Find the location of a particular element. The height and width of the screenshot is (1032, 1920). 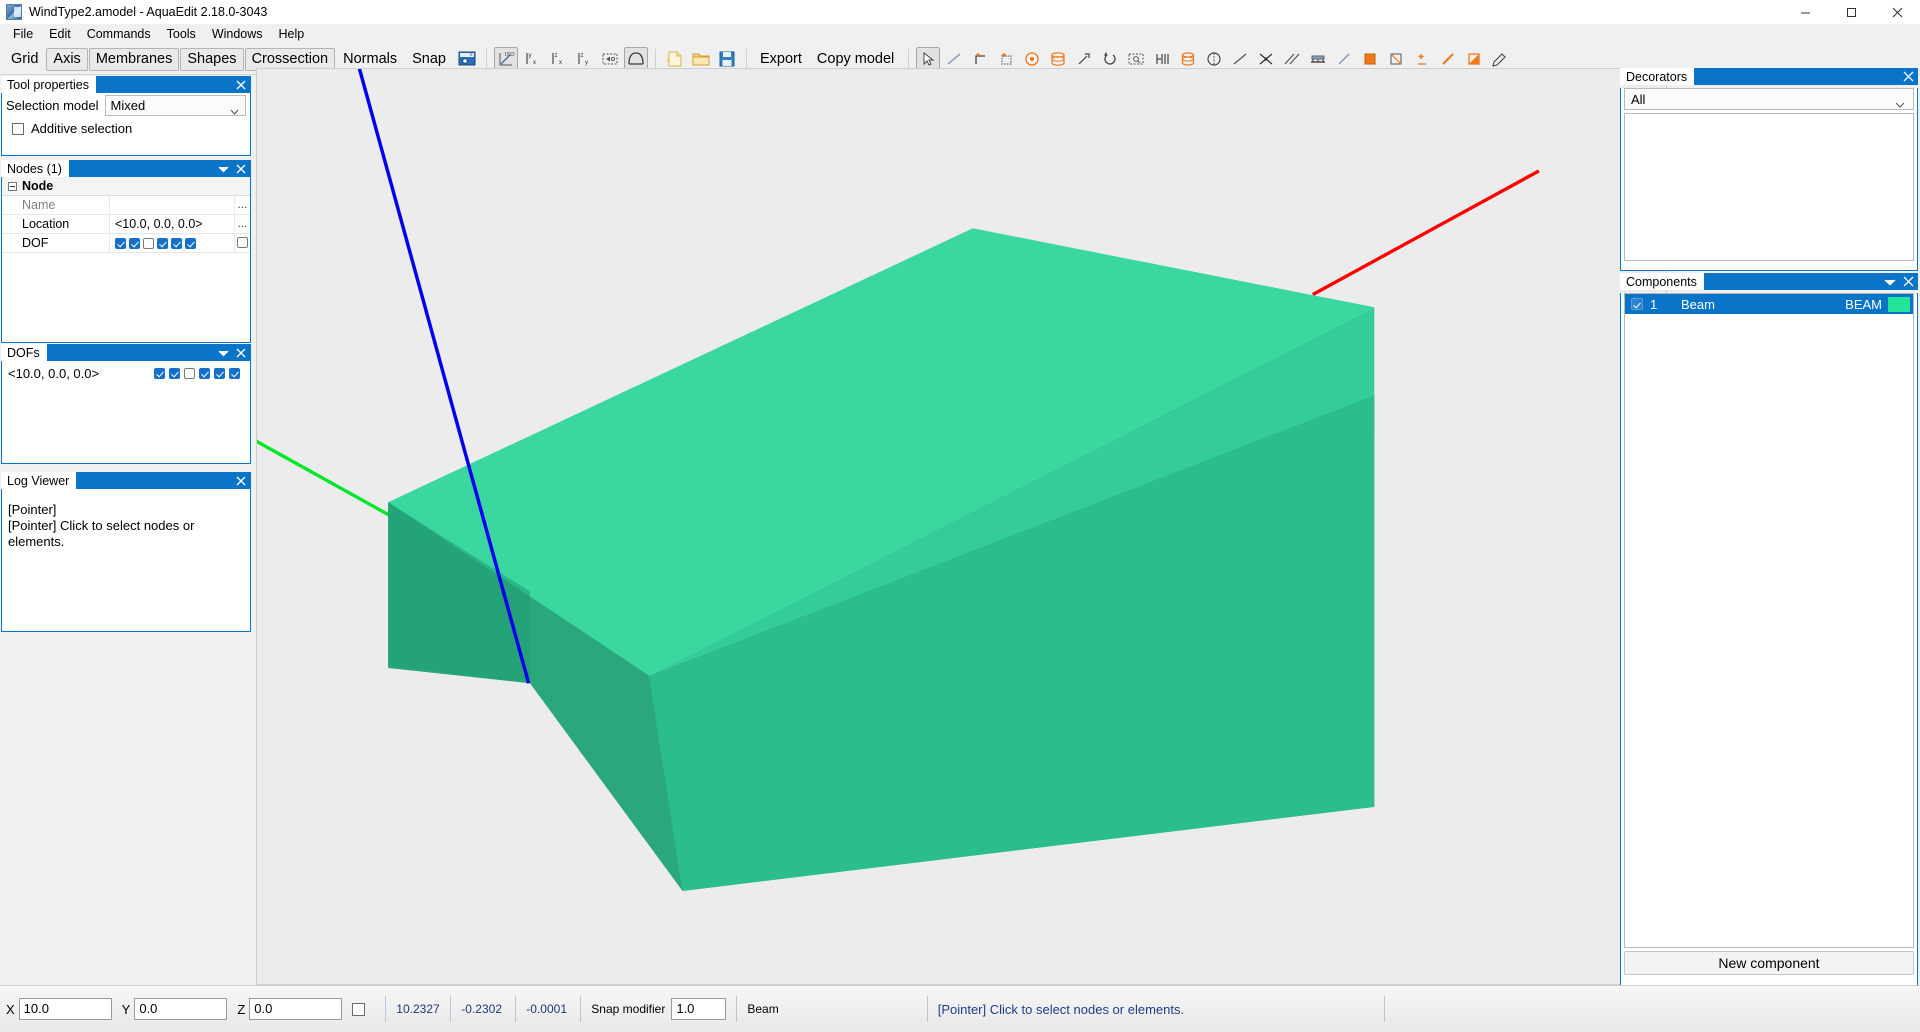

nodes-tab: Nodes (1) is located at coordinates (35, 168).